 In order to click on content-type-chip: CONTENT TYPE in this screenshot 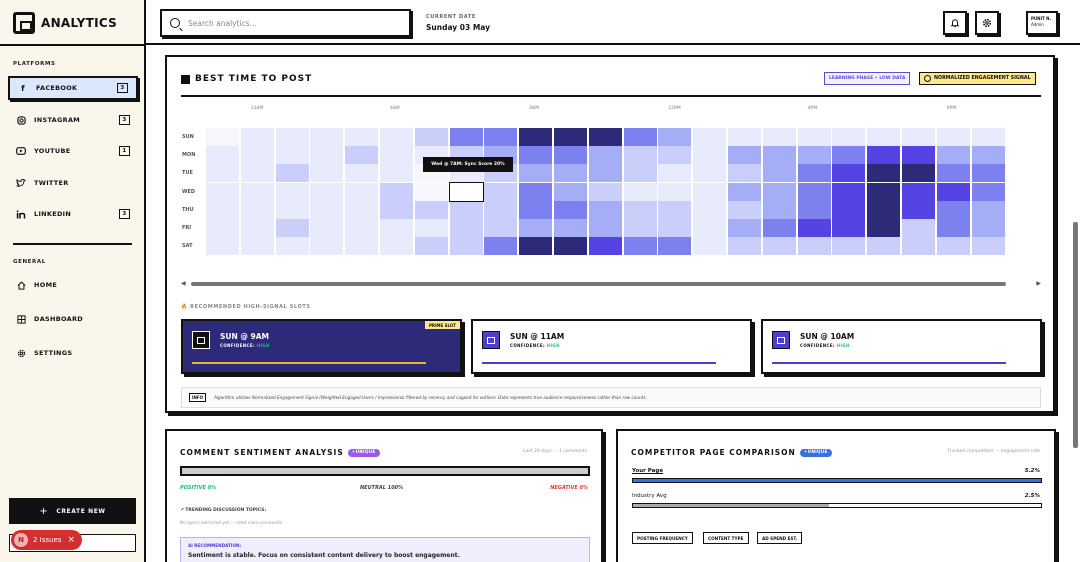, I will do `click(726, 538)`.